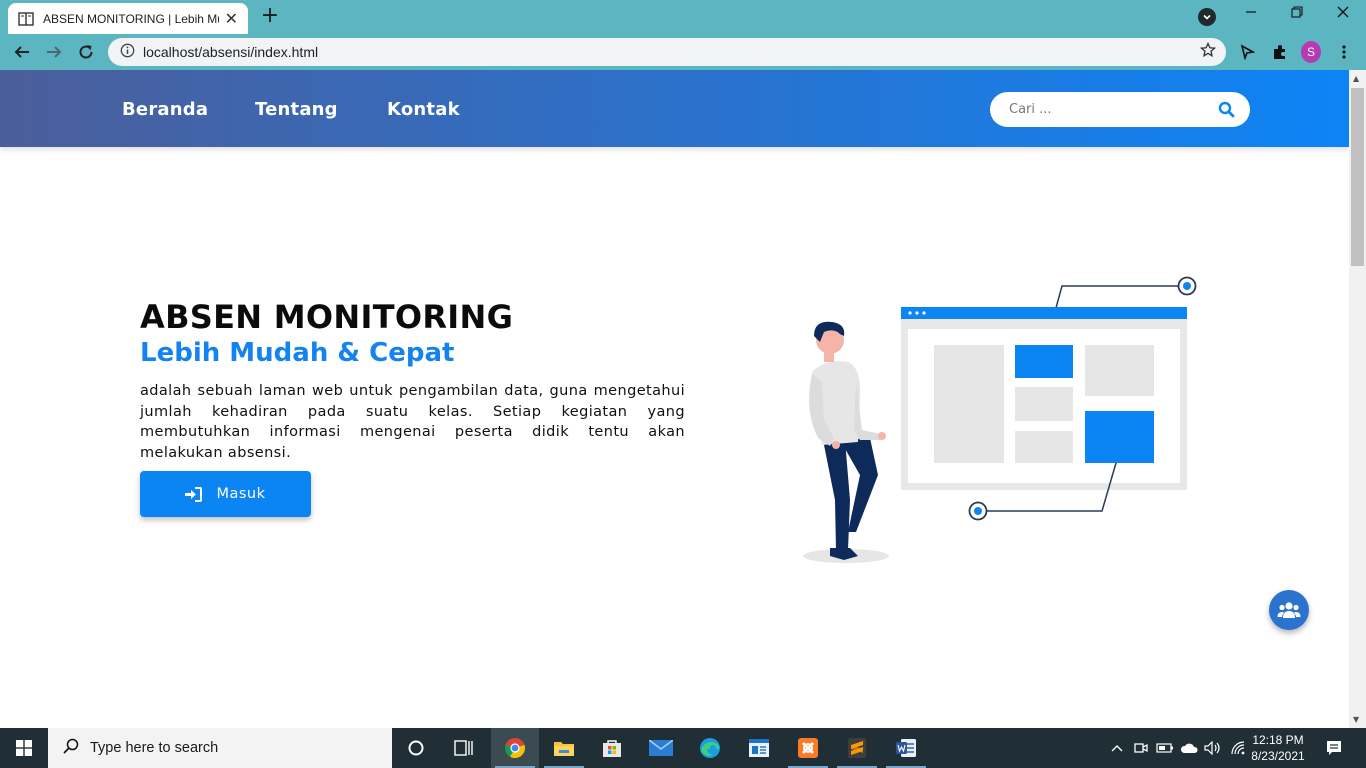 The width and height of the screenshot is (1366, 768). Describe the element at coordinates (154, 748) in the screenshot. I see `taskbar-search-placeholder: Type here to search` at that location.